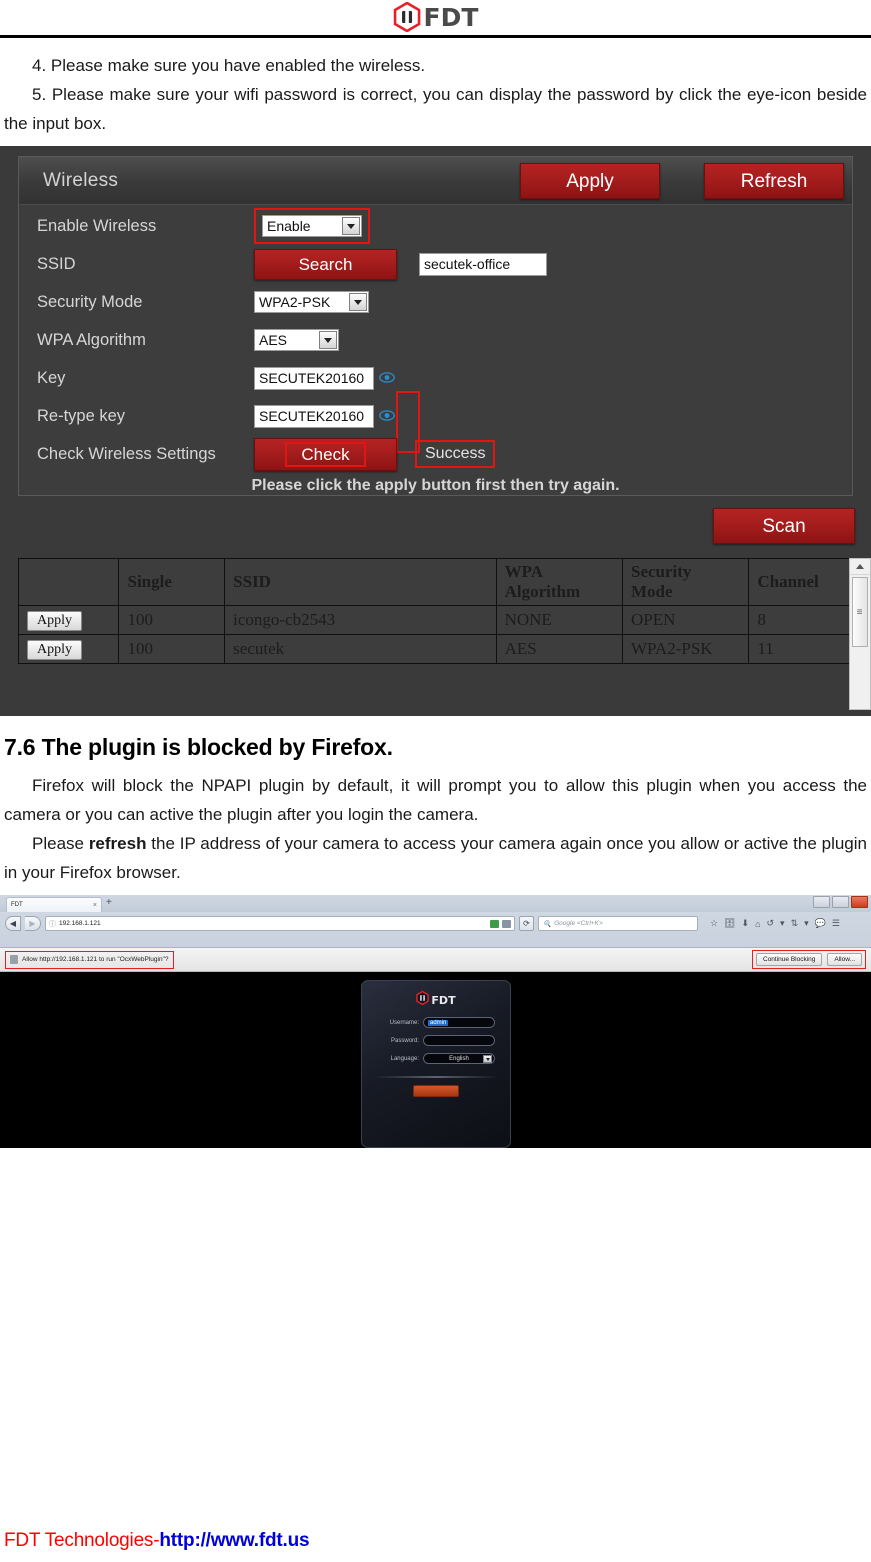 This screenshot has width=871, height=1562. I want to click on menu-hamburger-icon: ☰, so click(836, 923).